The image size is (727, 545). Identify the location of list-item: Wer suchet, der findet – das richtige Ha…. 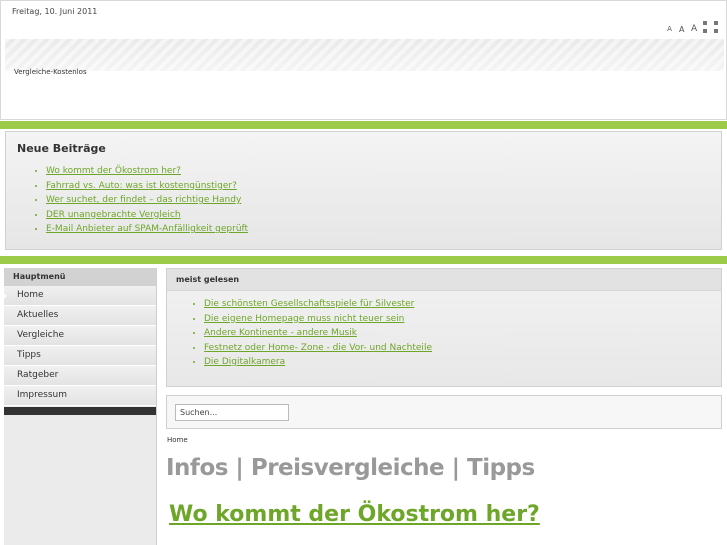
(147, 200).